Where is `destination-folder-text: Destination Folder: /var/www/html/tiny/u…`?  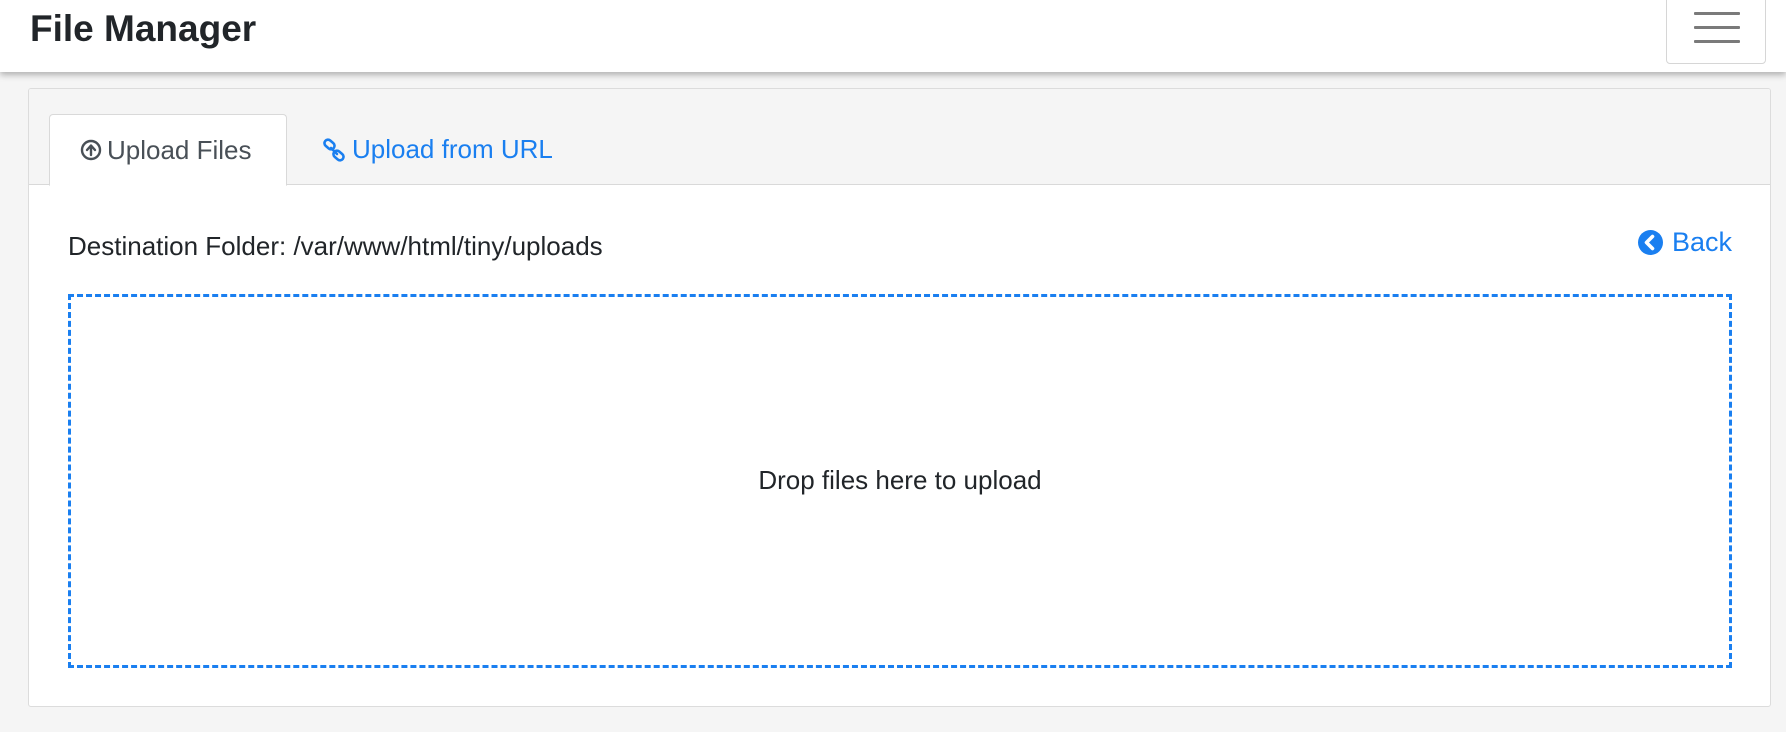
destination-folder-text: Destination Folder: /var/www/html/tiny/u… is located at coordinates (335, 246).